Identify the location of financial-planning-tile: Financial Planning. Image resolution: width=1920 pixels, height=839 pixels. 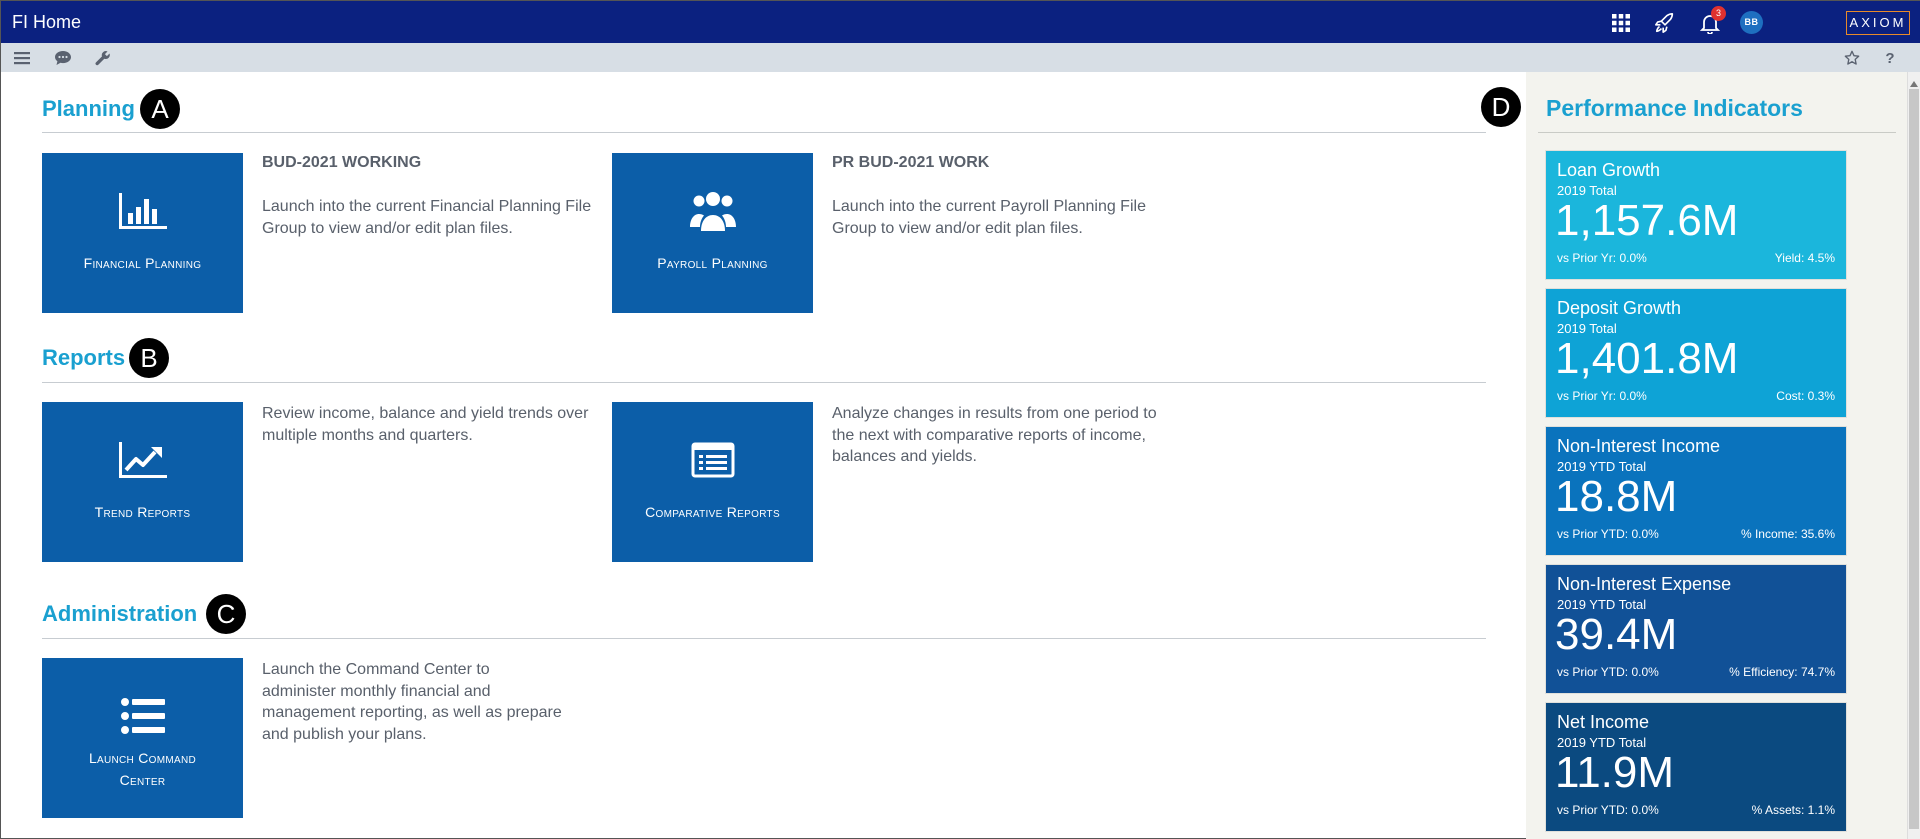
(142, 233).